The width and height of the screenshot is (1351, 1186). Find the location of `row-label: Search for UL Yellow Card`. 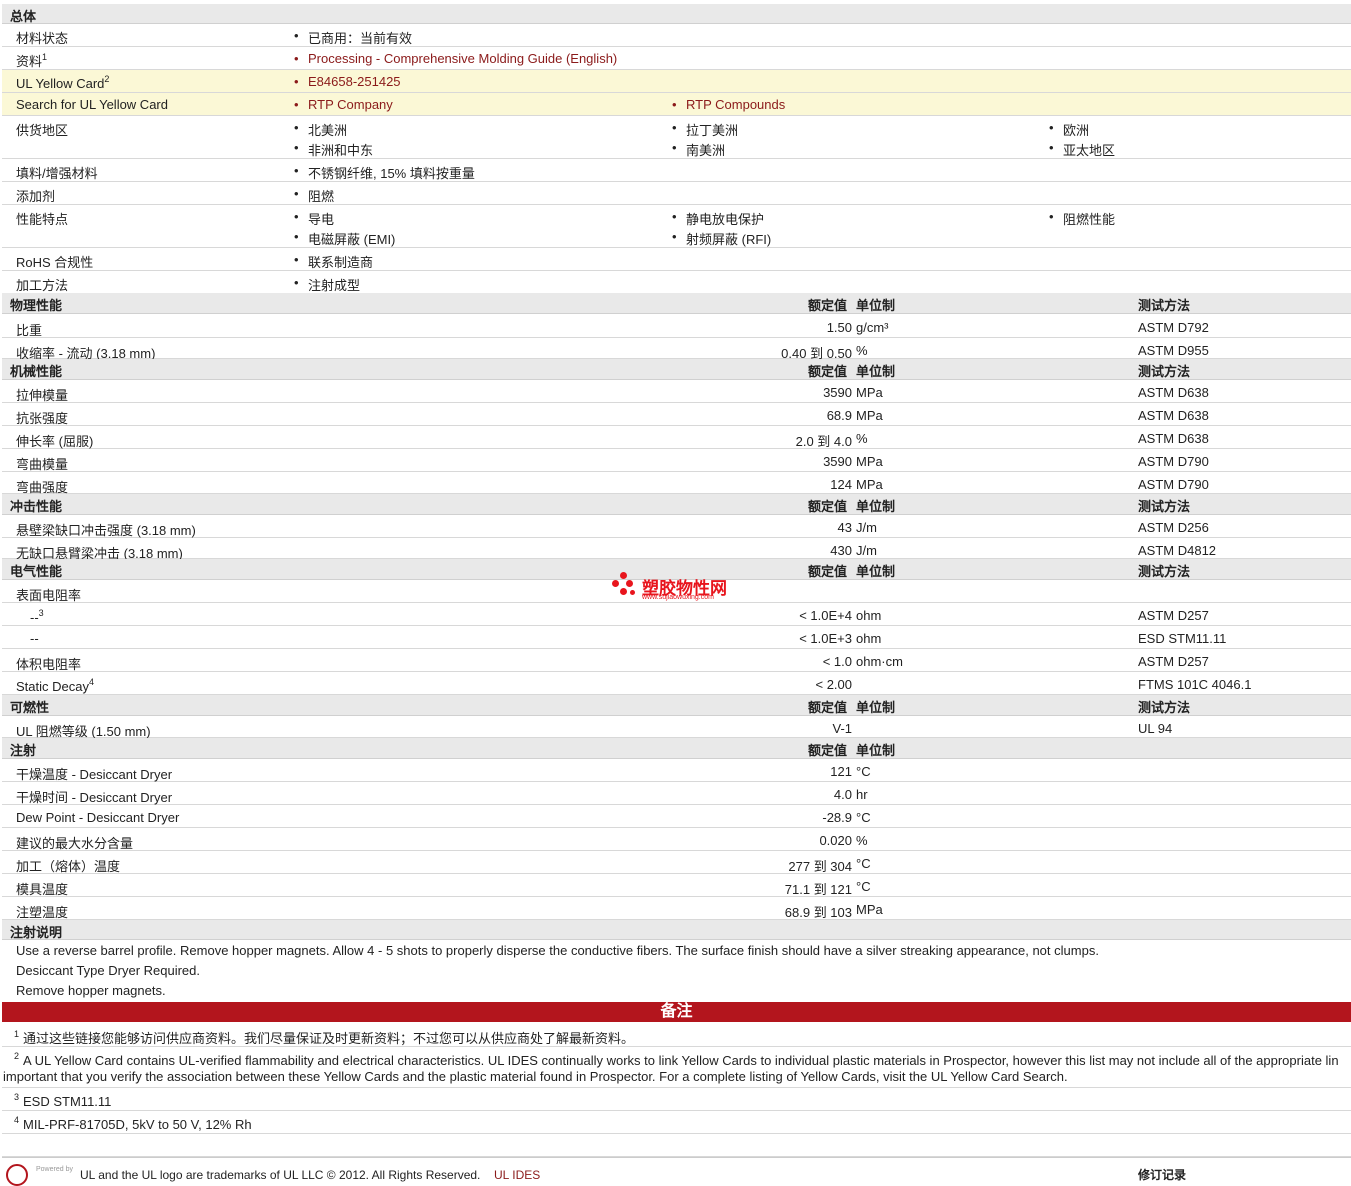

row-label: Search for UL Yellow Card is located at coordinates (92, 104).